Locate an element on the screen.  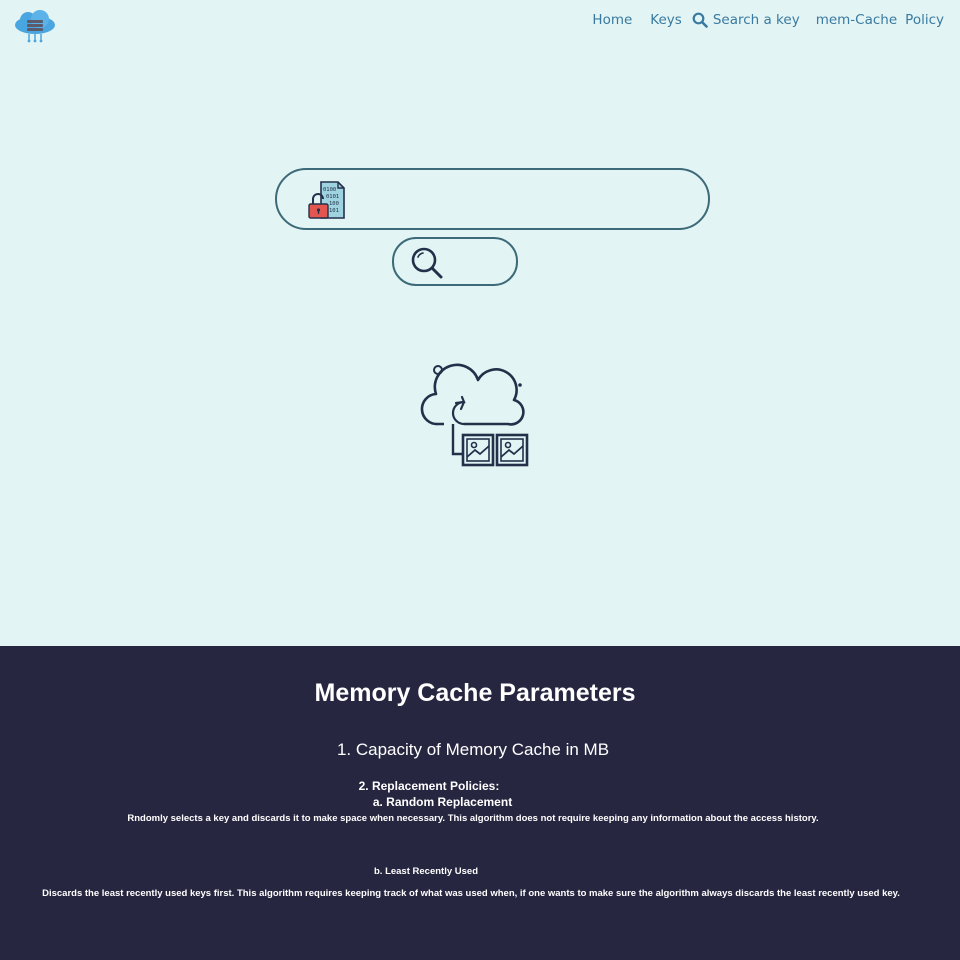
nav-search-label: Search a key is located at coordinates (756, 20).